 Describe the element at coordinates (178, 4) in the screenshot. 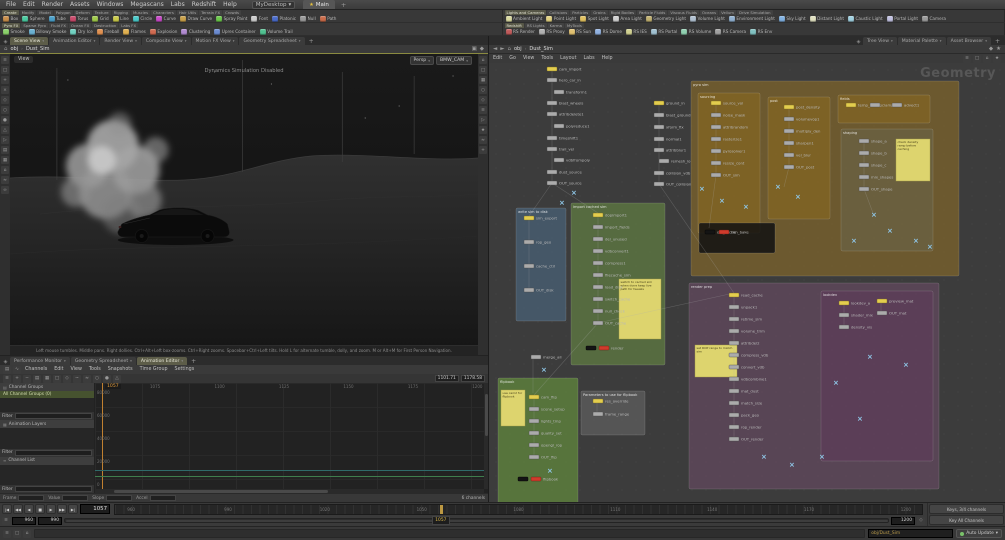

I see `menu-labs: Labs` at that location.